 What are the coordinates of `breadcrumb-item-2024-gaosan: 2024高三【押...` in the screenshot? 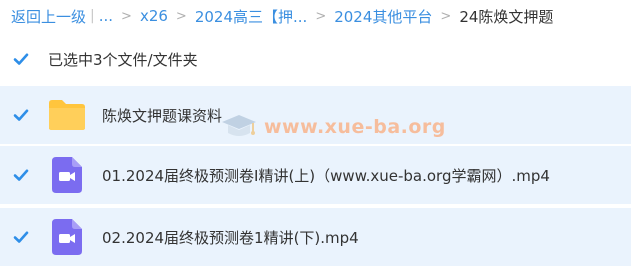 It's located at (251, 16).